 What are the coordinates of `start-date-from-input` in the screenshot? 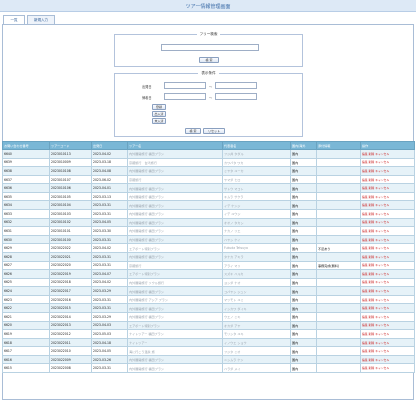 It's located at (185, 85).